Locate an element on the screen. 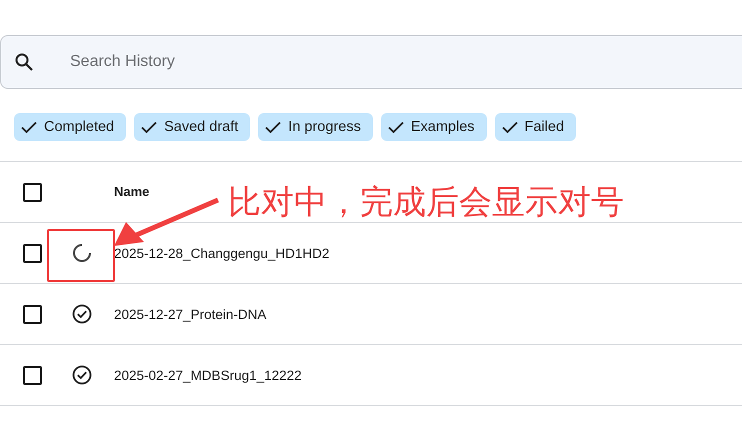 Image resolution: width=742 pixels, height=437 pixels. file-name: 2025-12-28_Changgengu_HD1HD2 is located at coordinates (222, 253).